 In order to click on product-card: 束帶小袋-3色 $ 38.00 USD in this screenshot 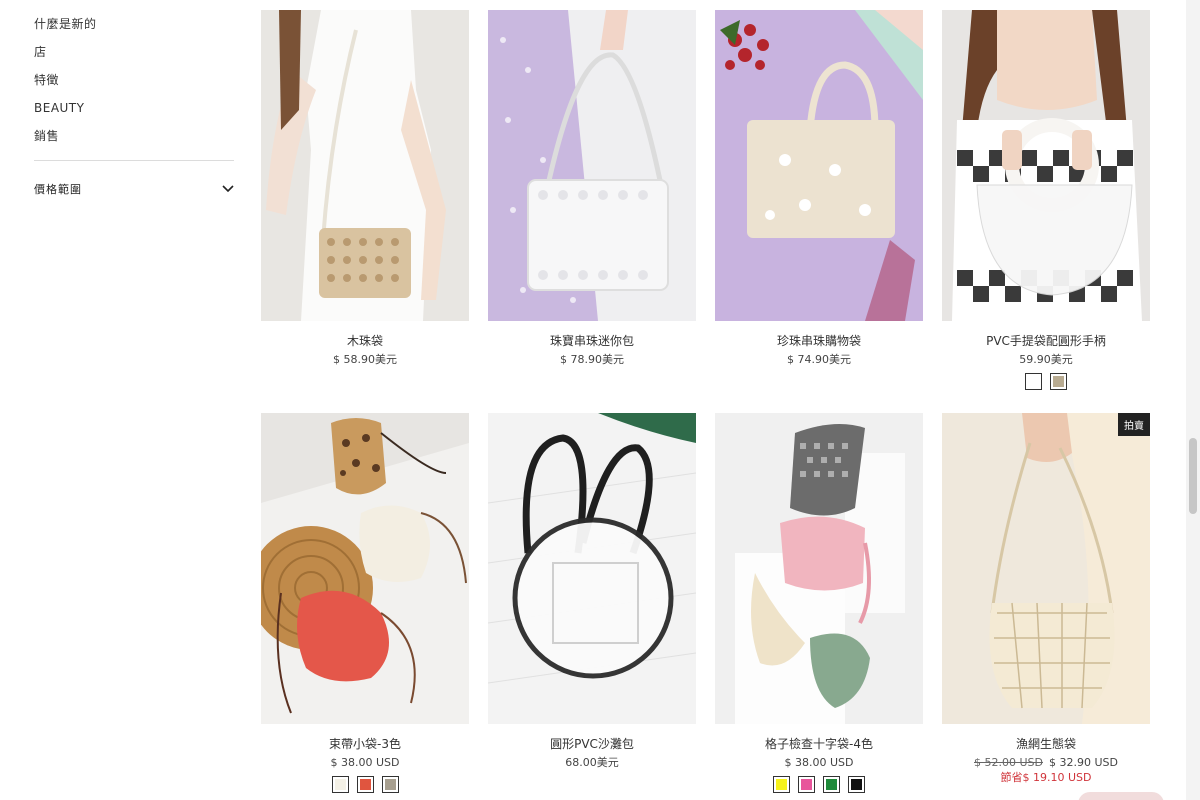, I will do `click(365, 603)`.